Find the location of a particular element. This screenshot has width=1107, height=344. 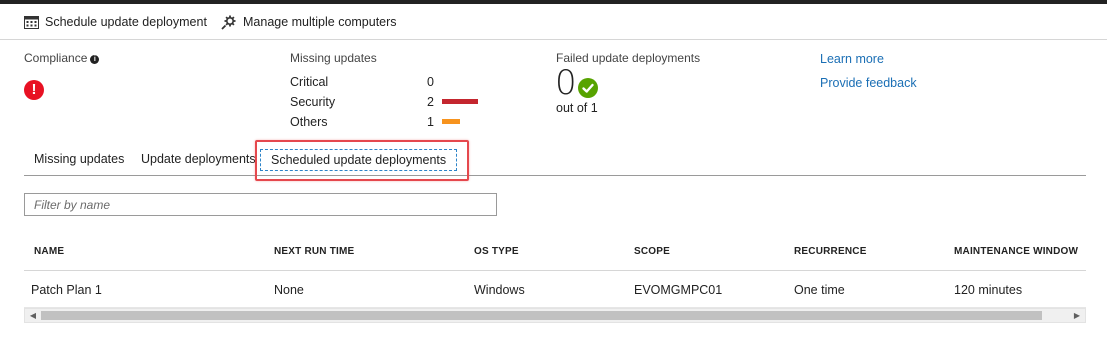

cell-maintenance-window: 120 minutes is located at coordinates (988, 290).